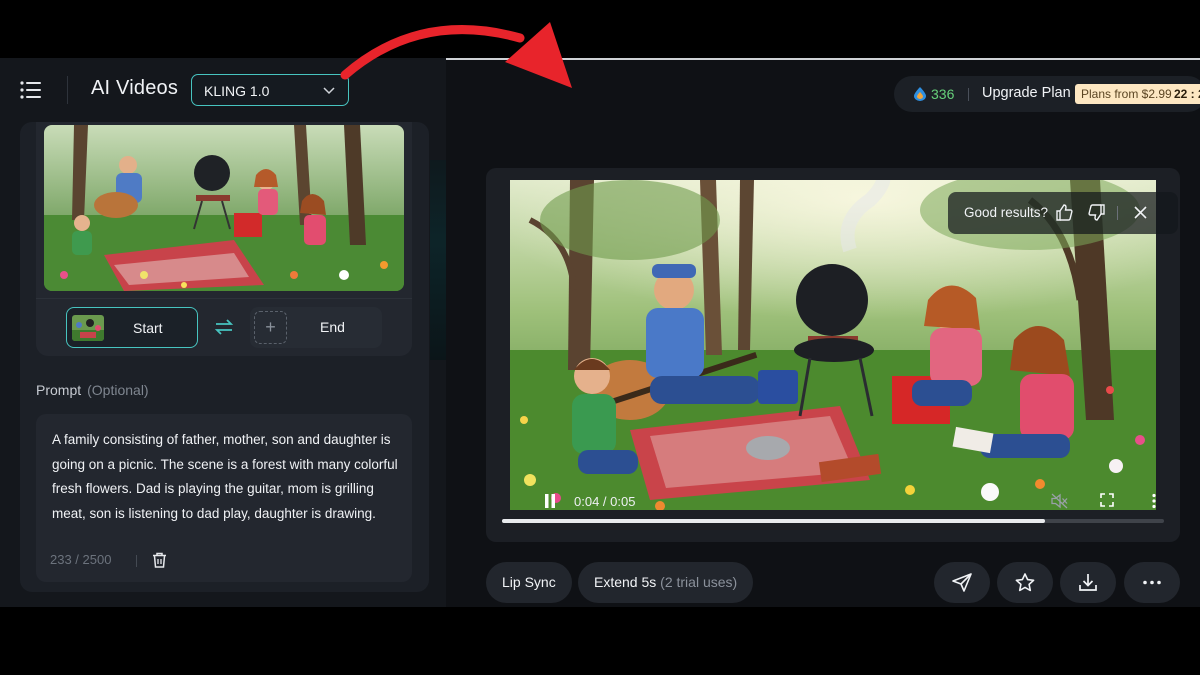  Describe the element at coordinates (88, 328) in the screenshot. I see `start-frame-thumbnail` at that location.